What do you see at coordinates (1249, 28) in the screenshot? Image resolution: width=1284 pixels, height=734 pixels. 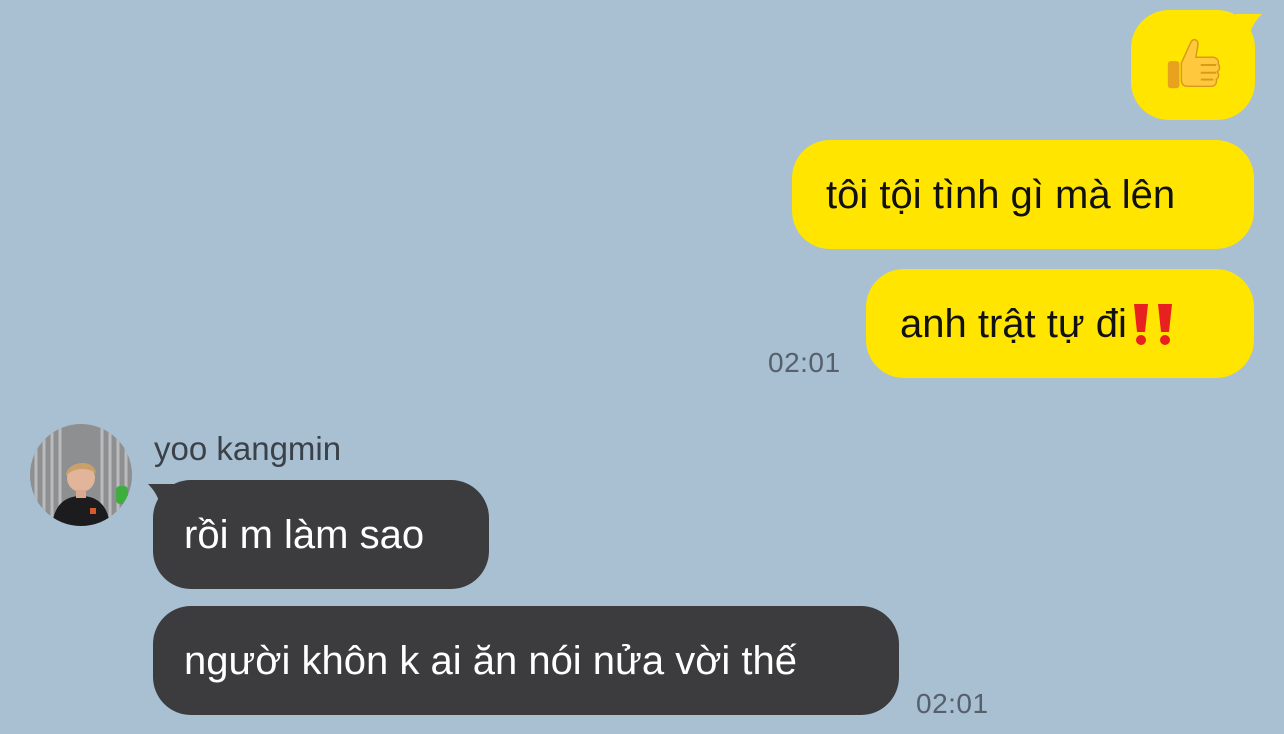 I see `outgoing-bubble-tail` at bounding box center [1249, 28].